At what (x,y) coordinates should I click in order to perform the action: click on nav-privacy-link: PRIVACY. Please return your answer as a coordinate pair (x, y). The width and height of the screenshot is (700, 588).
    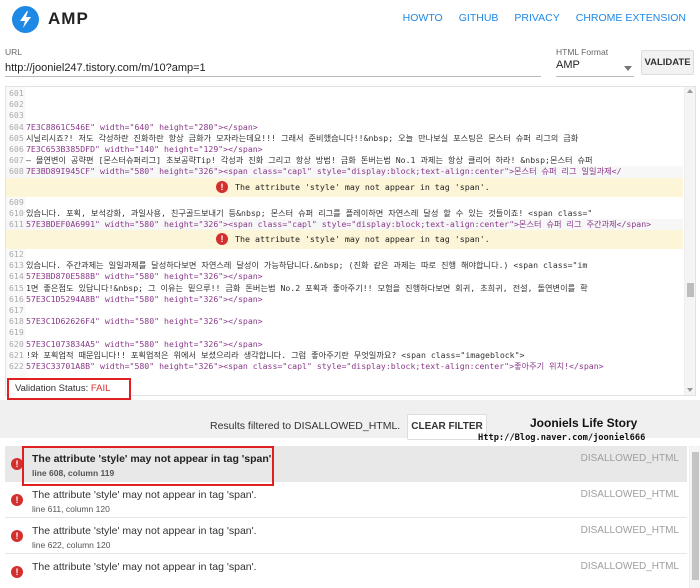
    Looking at the image, I should click on (536, 18).